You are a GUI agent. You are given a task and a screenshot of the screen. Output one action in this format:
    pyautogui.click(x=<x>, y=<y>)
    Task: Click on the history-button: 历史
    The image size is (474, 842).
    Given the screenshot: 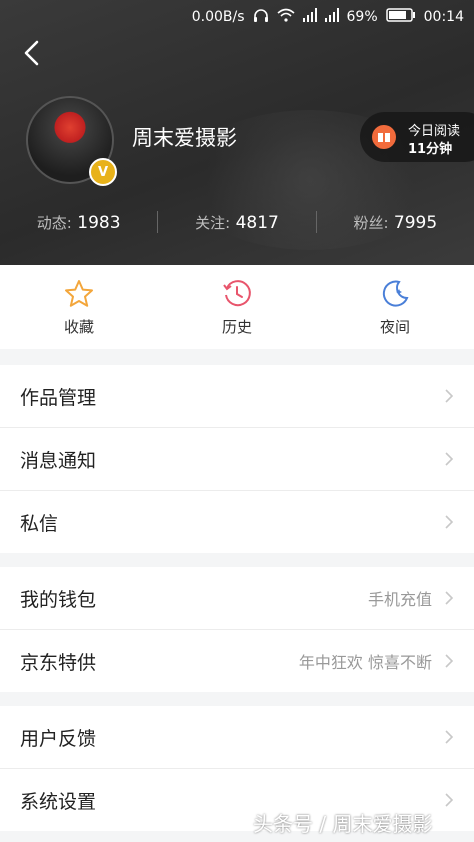 What is the action you would take?
    pyautogui.click(x=237, y=307)
    